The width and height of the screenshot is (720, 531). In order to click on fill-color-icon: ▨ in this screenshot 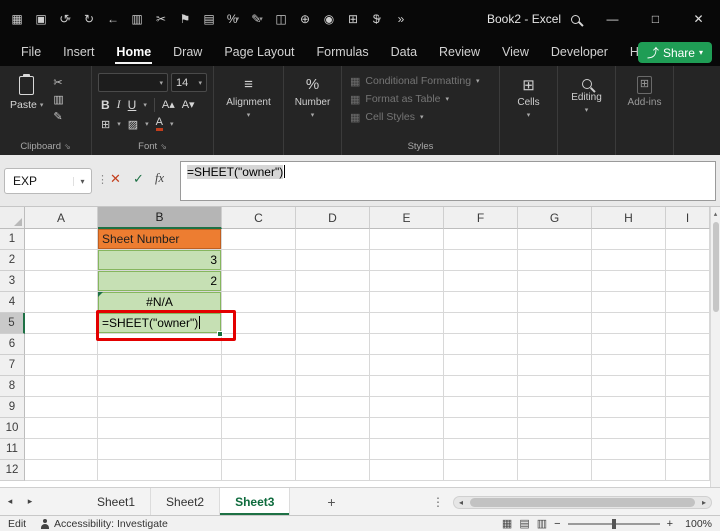, I will do `click(133, 124)`.